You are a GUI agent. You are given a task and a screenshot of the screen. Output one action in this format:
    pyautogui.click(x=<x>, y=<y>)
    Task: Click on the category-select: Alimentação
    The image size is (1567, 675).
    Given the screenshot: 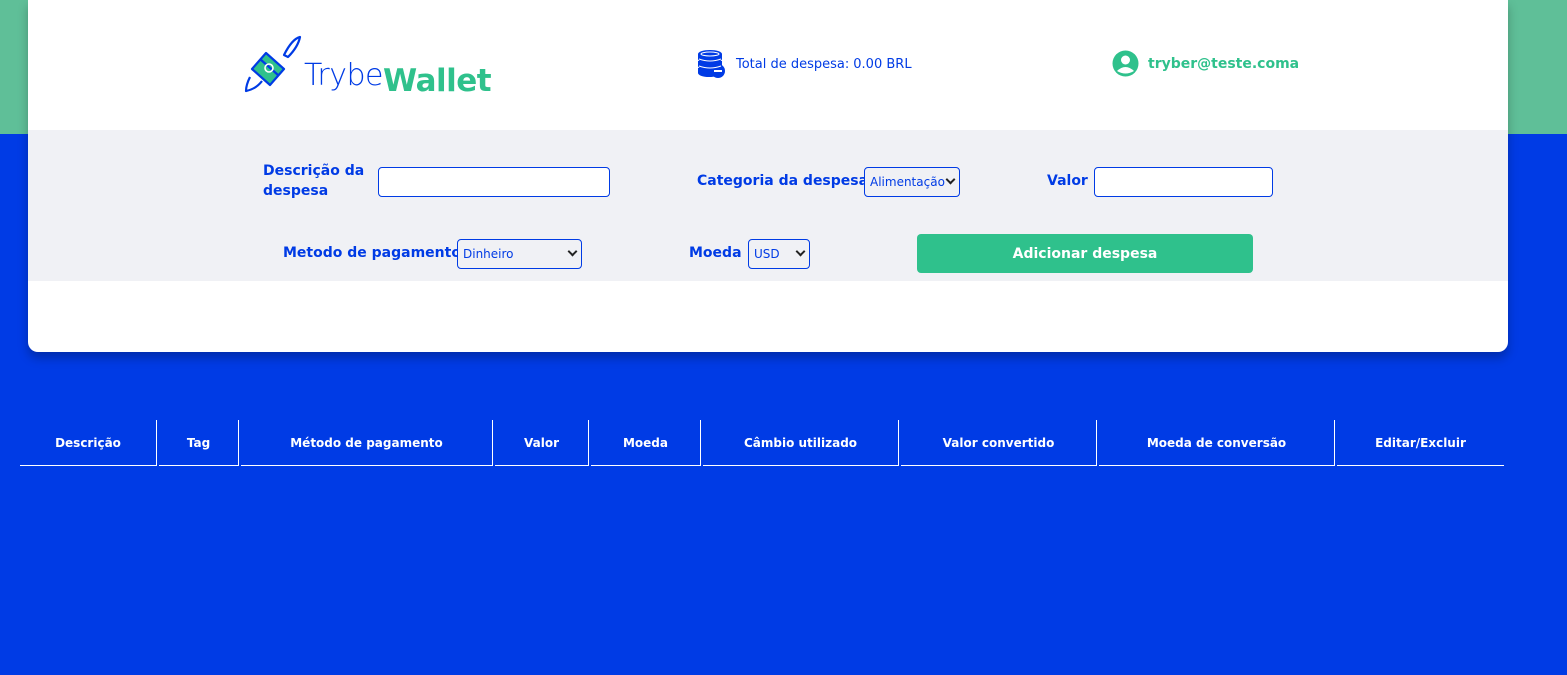 What is the action you would take?
    pyautogui.click(x=912, y=182)
    